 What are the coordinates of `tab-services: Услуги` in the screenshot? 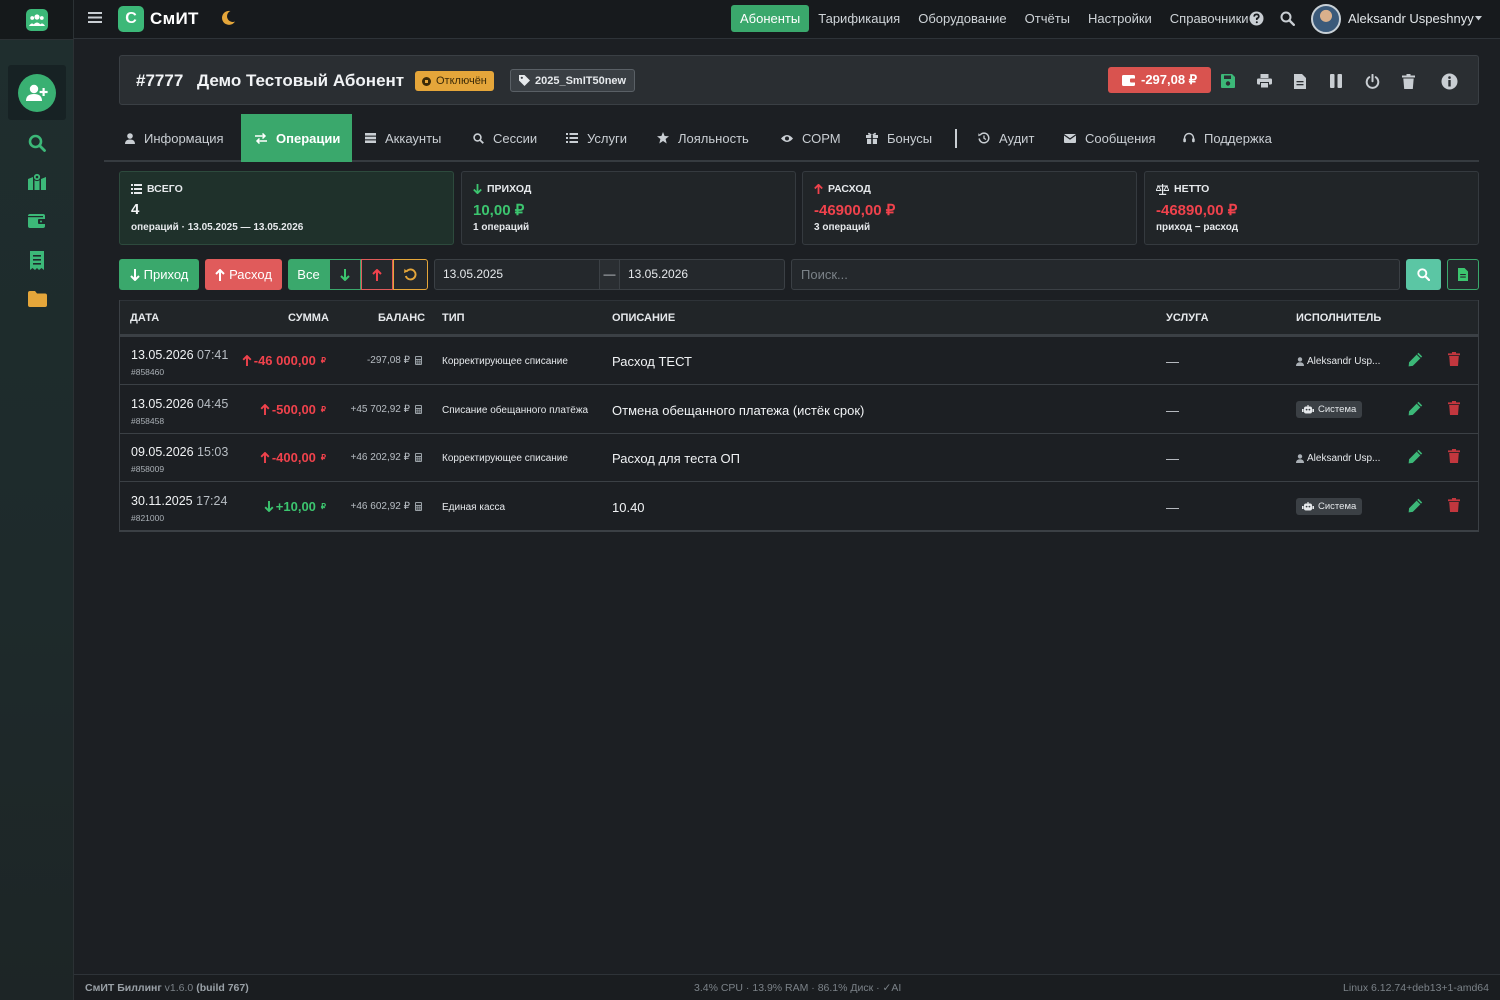 It's located at (596, 138).